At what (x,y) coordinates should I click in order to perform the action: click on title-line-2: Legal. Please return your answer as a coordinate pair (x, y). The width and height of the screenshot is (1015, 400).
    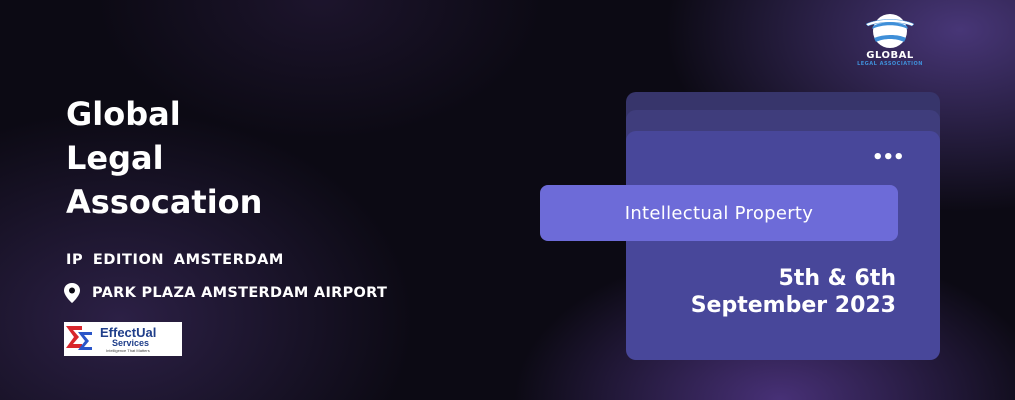
    Looking at the image, I should click on (115, 158).